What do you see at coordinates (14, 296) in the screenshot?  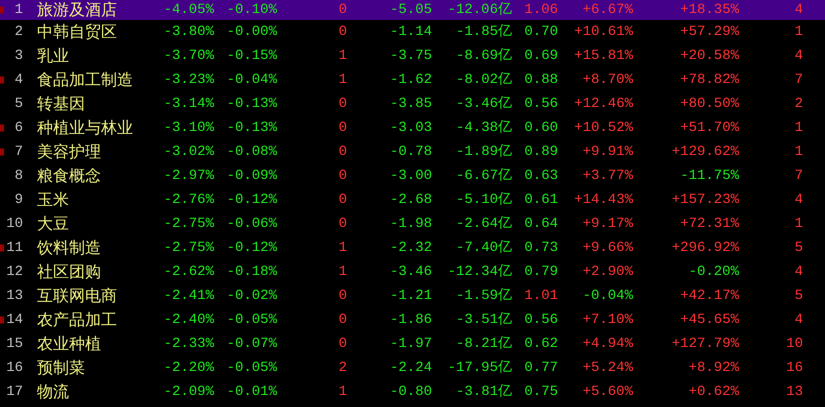 I see `rank-number: 13` at bounding box center [14, 296].